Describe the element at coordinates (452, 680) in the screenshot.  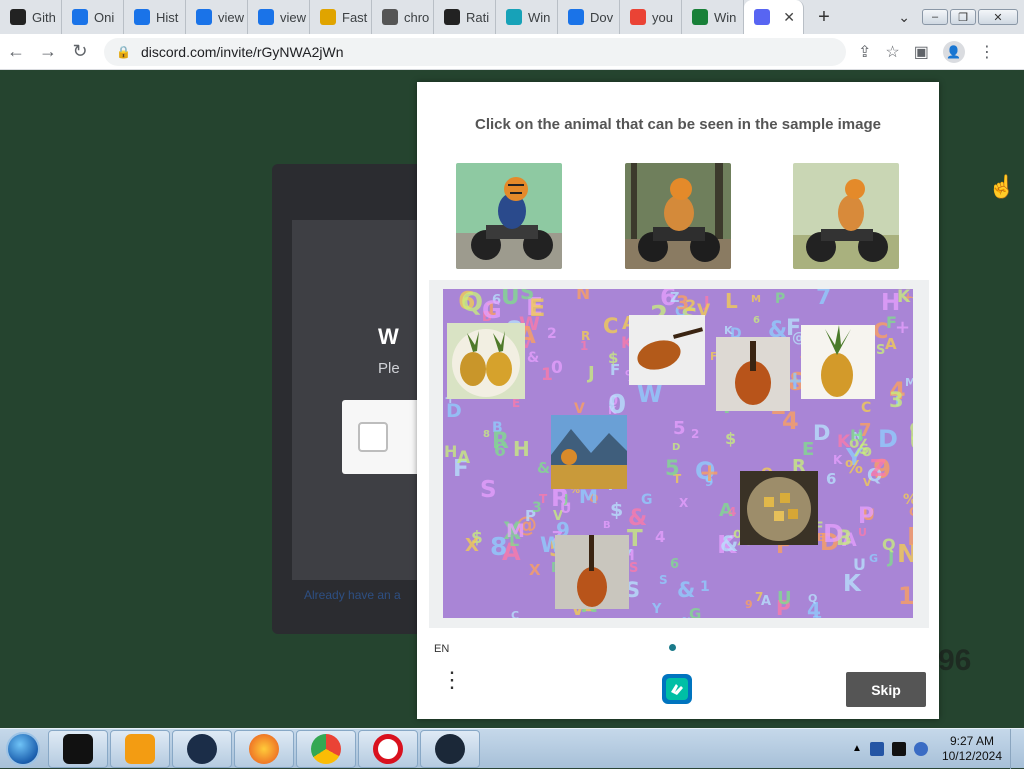
I see `captcha-menu-icon: ⋮` at that location.